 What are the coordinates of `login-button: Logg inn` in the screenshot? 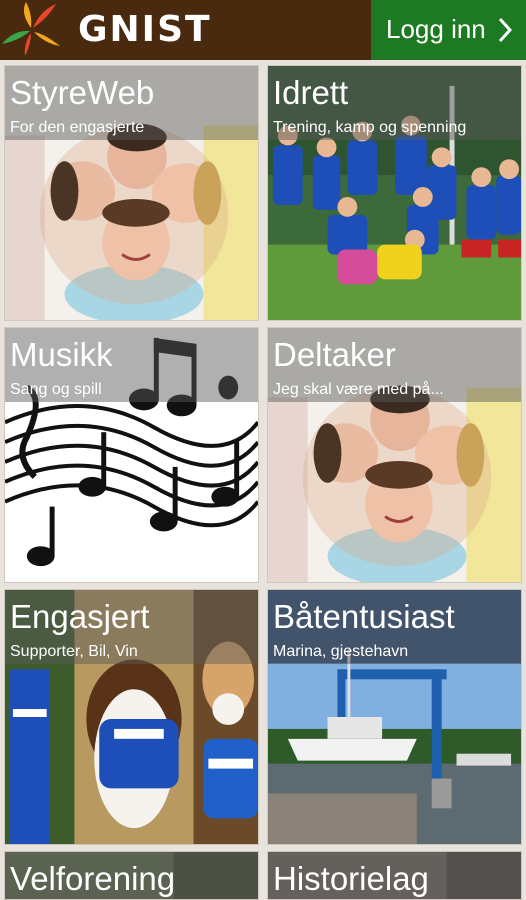 It's located at (448, 30).